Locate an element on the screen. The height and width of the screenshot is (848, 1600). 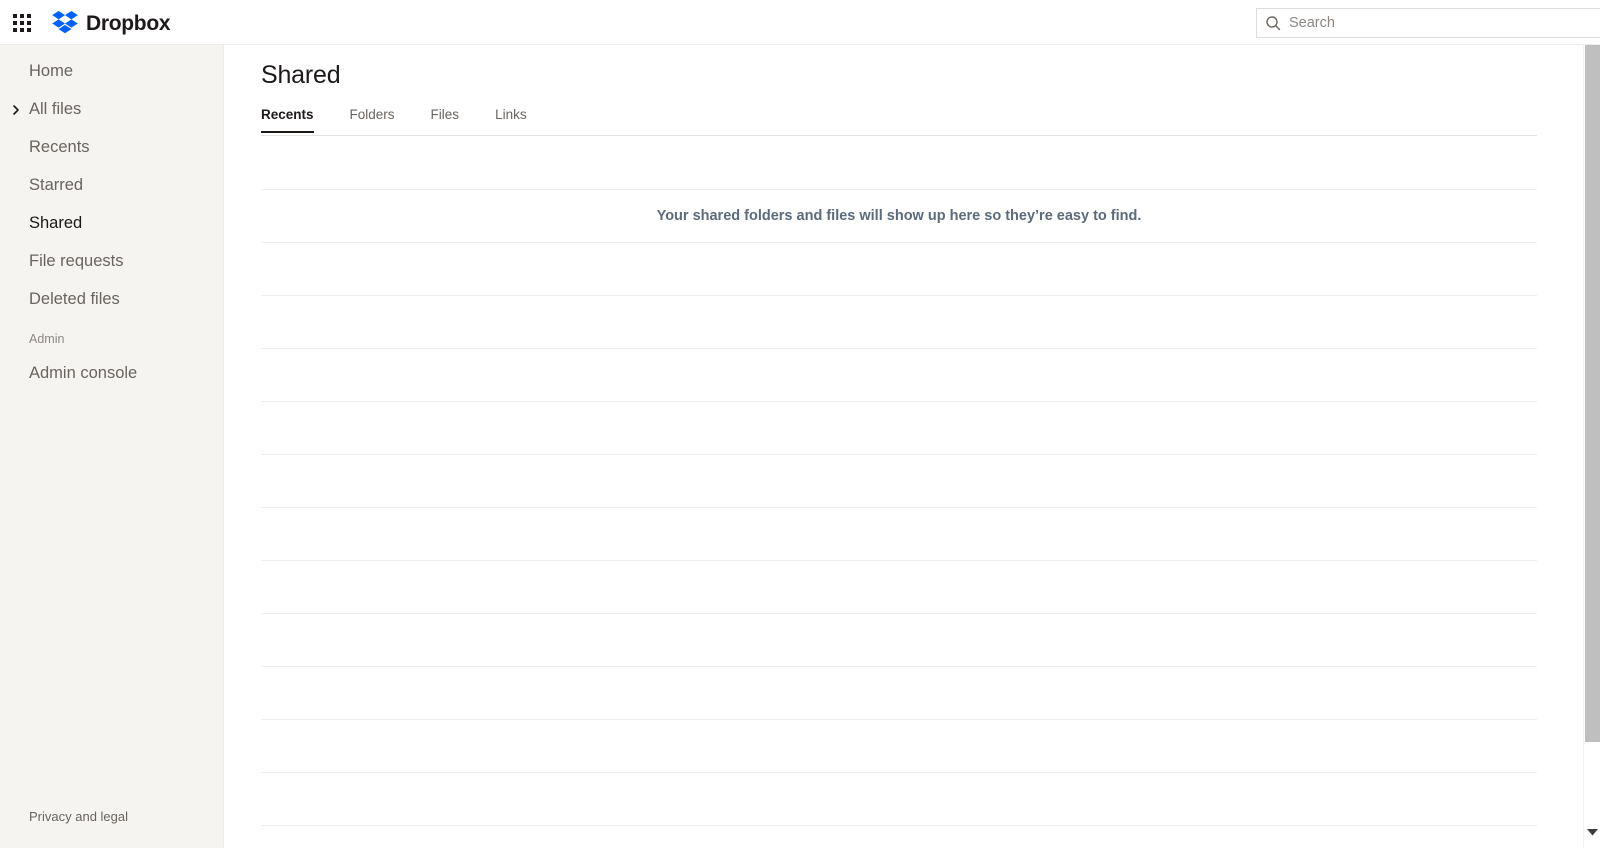
tab-folders: Folders is located at coordinates (372, 120).